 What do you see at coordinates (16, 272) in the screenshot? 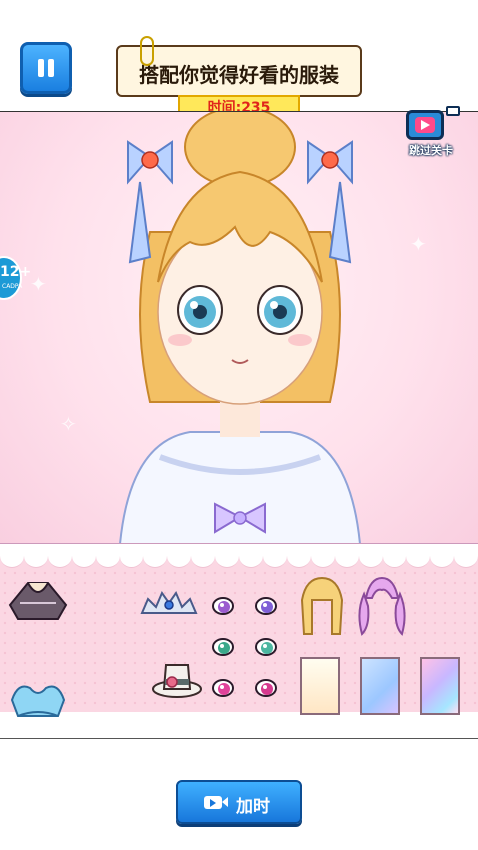
I see `age-rating-value: 12+` at bounding box center [16, 272].